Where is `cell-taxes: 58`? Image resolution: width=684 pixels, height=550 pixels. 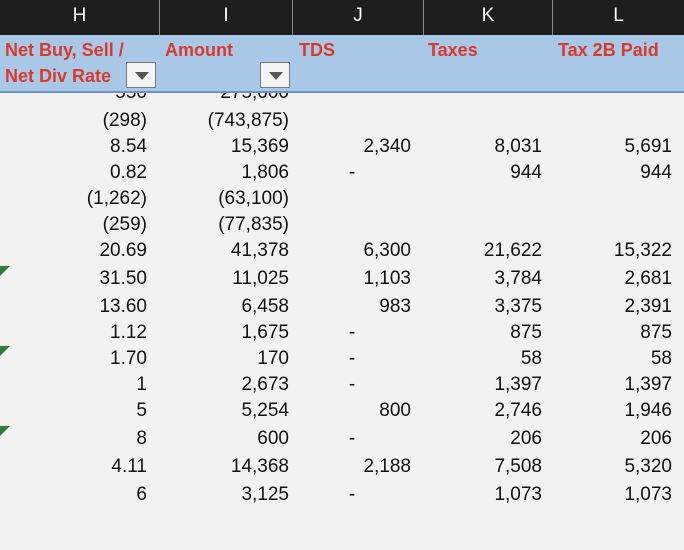
cell-taxes: 58 is located at coordinates (483, 359).